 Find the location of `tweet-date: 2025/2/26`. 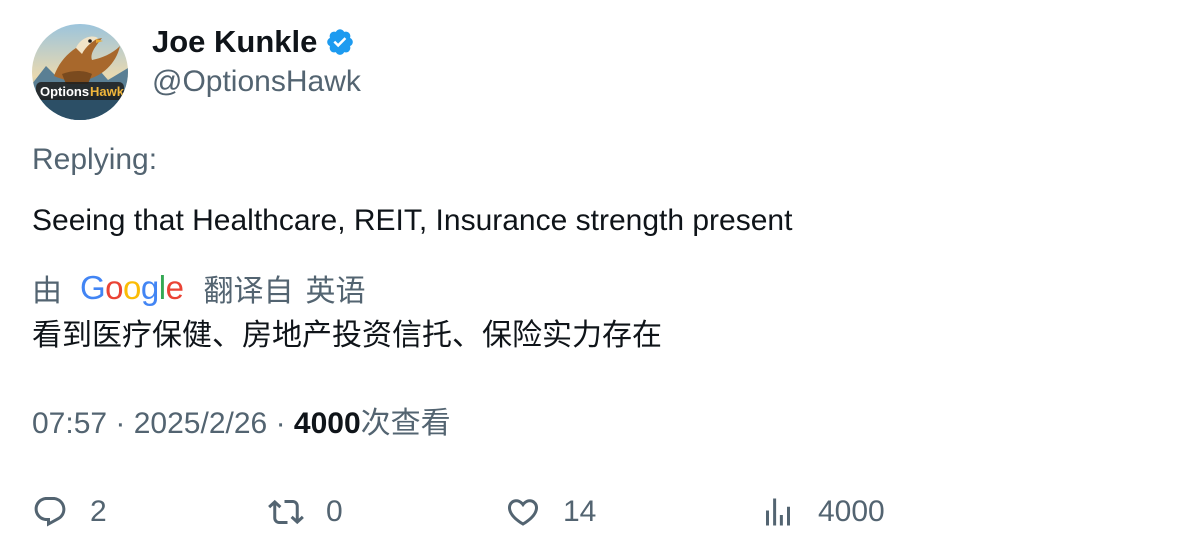

tweet-date: 2025/2/26 is located at coordinates (200, 423).